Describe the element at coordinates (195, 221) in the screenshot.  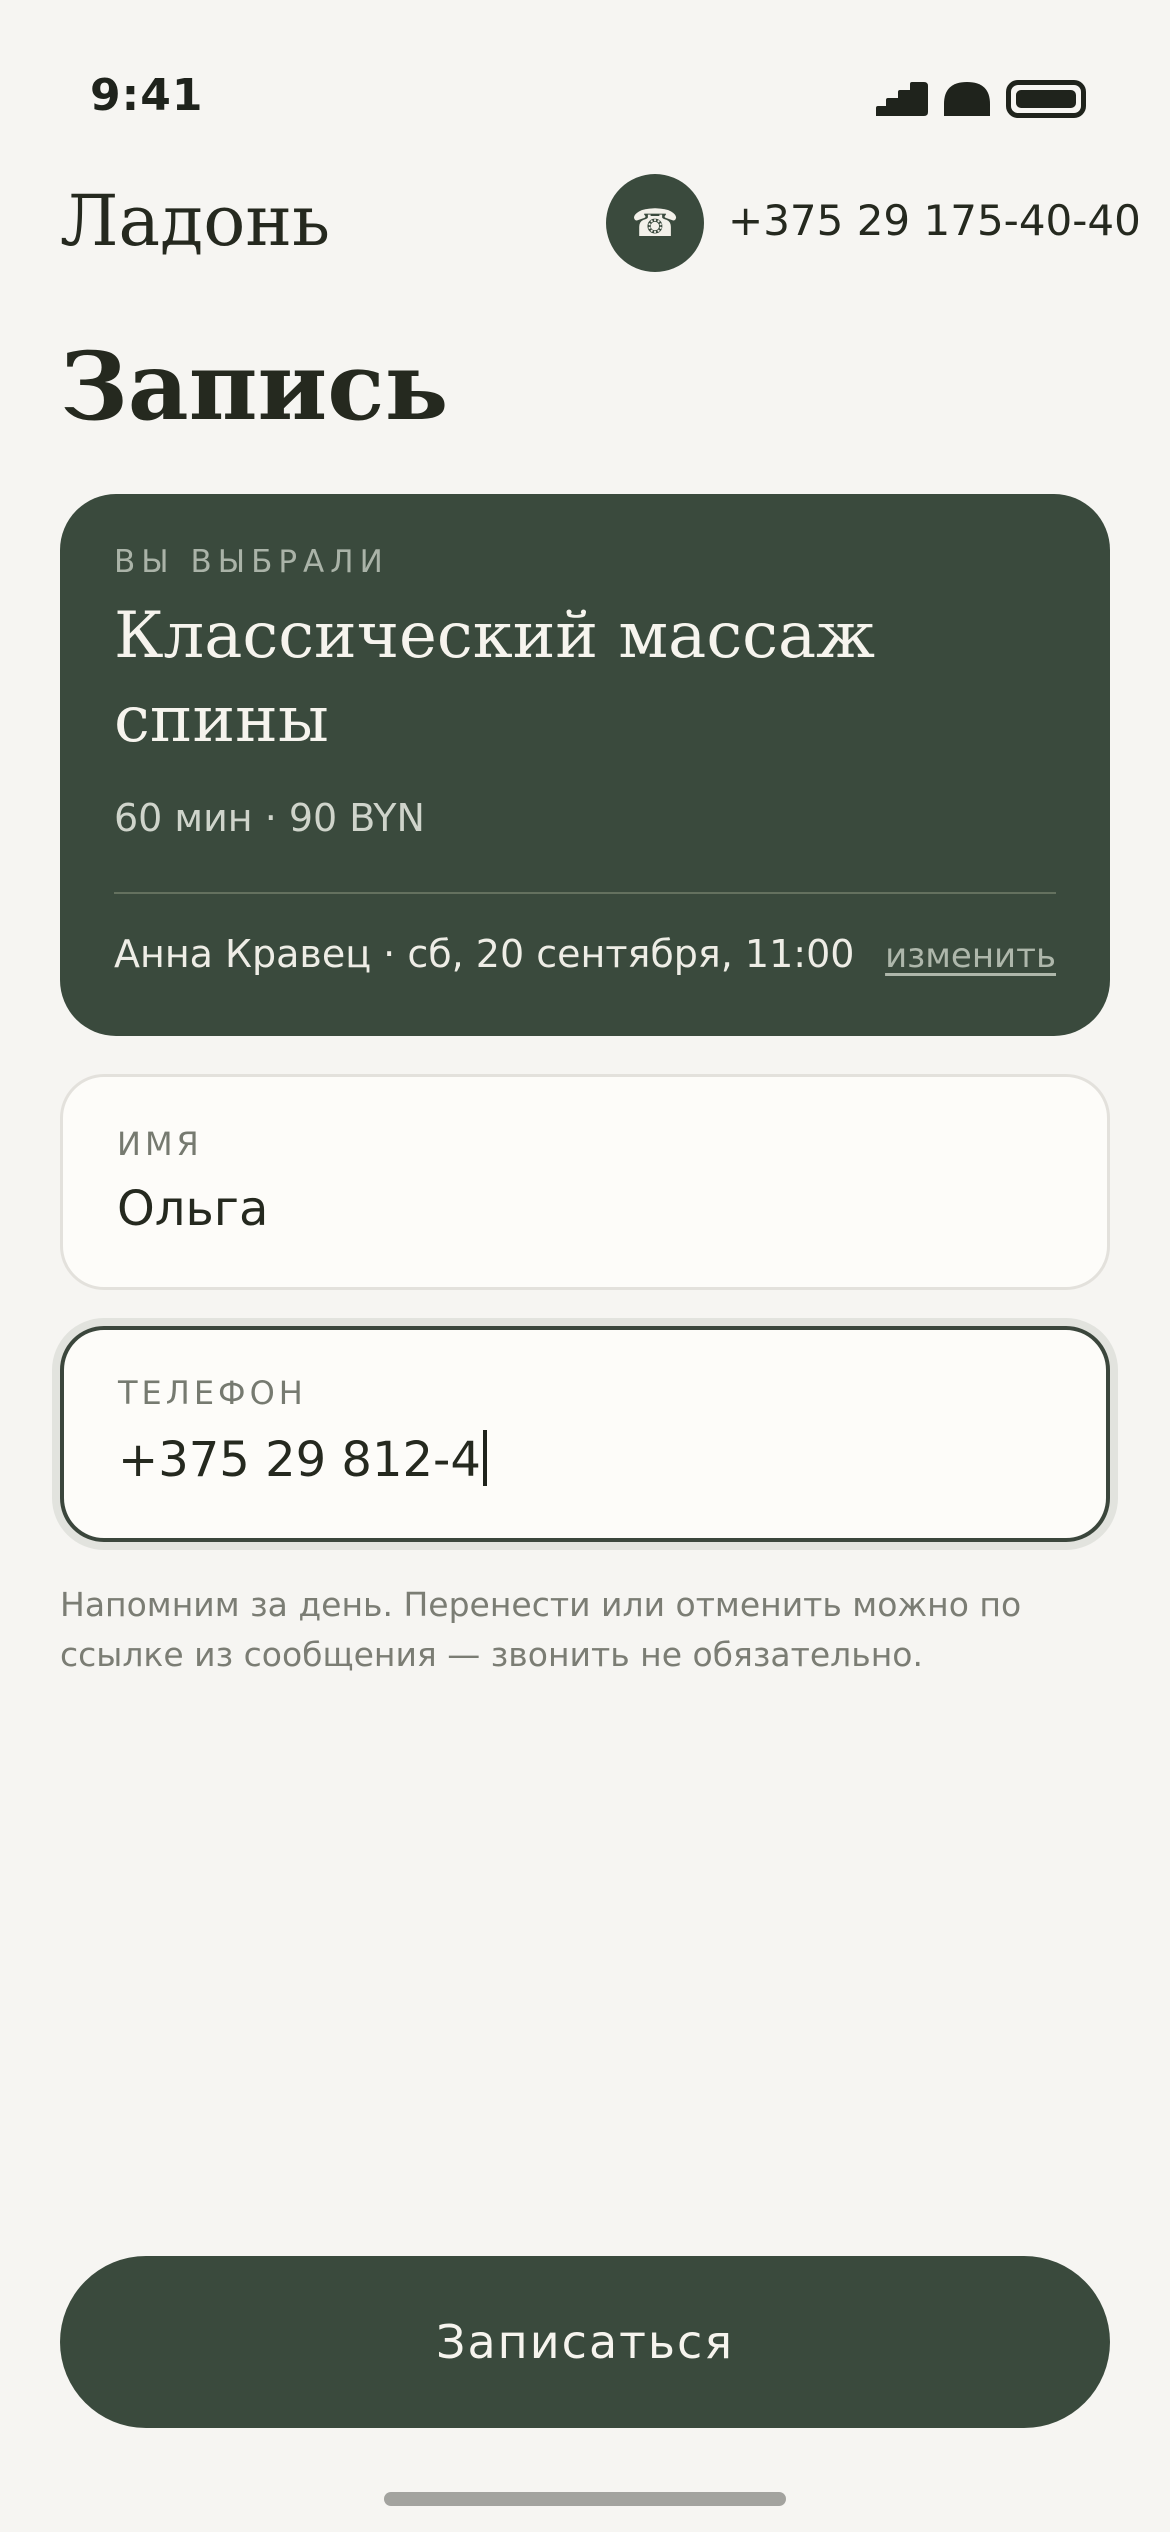
I see `brand-logo: Ладонь` at that location.